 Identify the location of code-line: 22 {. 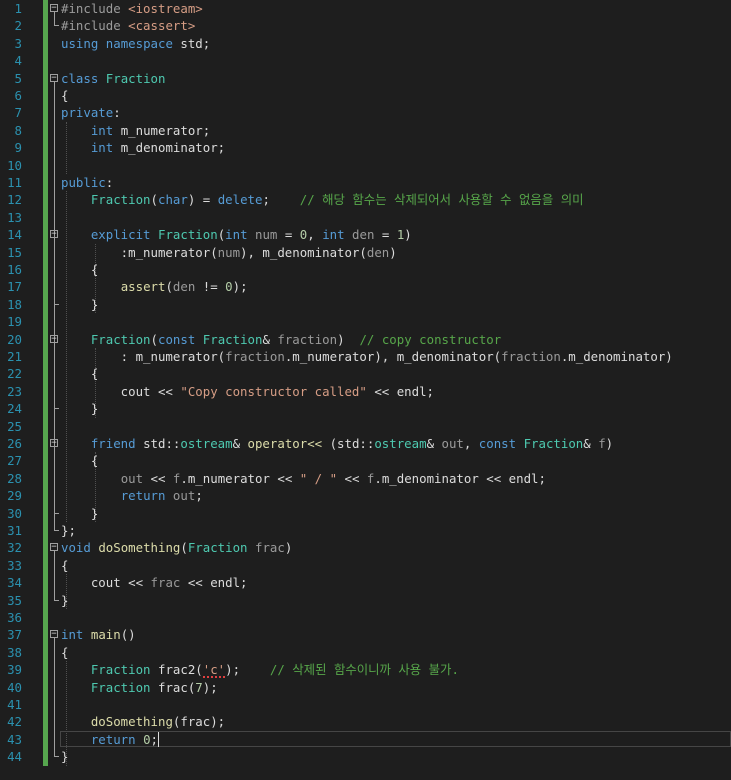
(365, 373).